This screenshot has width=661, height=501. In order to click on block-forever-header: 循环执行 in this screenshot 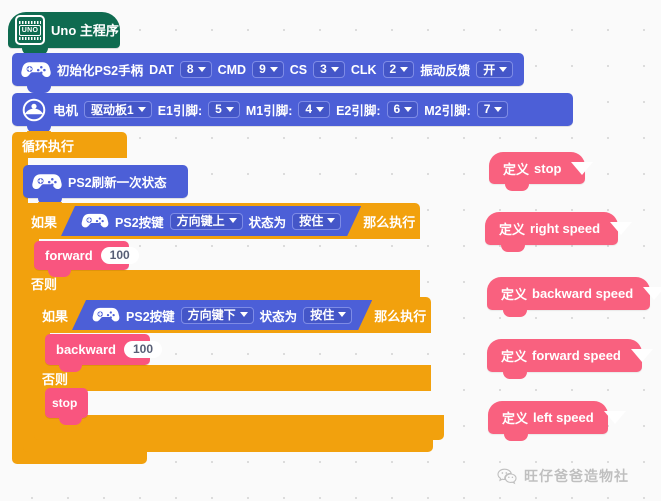, I will do `click(69, 144)`.